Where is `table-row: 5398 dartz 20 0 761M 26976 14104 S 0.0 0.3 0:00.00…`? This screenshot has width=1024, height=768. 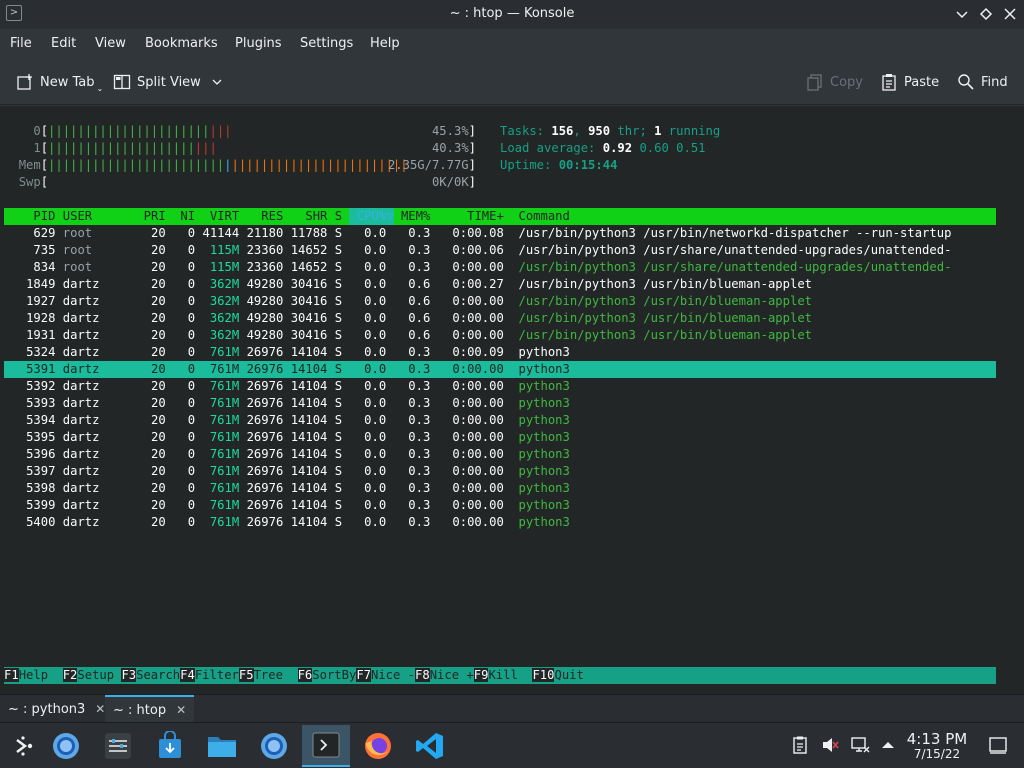 table-row: 5398 dartz 20 0 761M 26976 14104 S 0.0 0.3 0:00.00… is located at coordinates (500, 488).